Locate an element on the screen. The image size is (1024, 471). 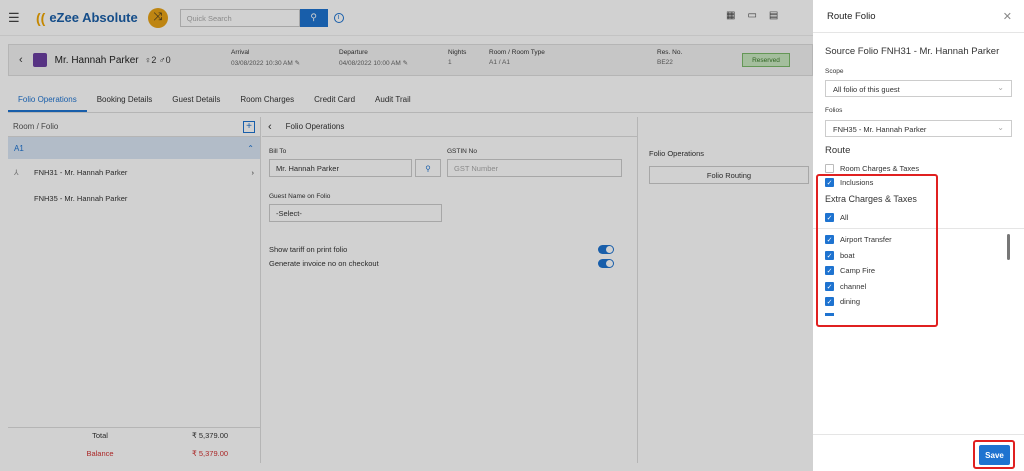
route-heading: Route is located at coordinates (838, 150).